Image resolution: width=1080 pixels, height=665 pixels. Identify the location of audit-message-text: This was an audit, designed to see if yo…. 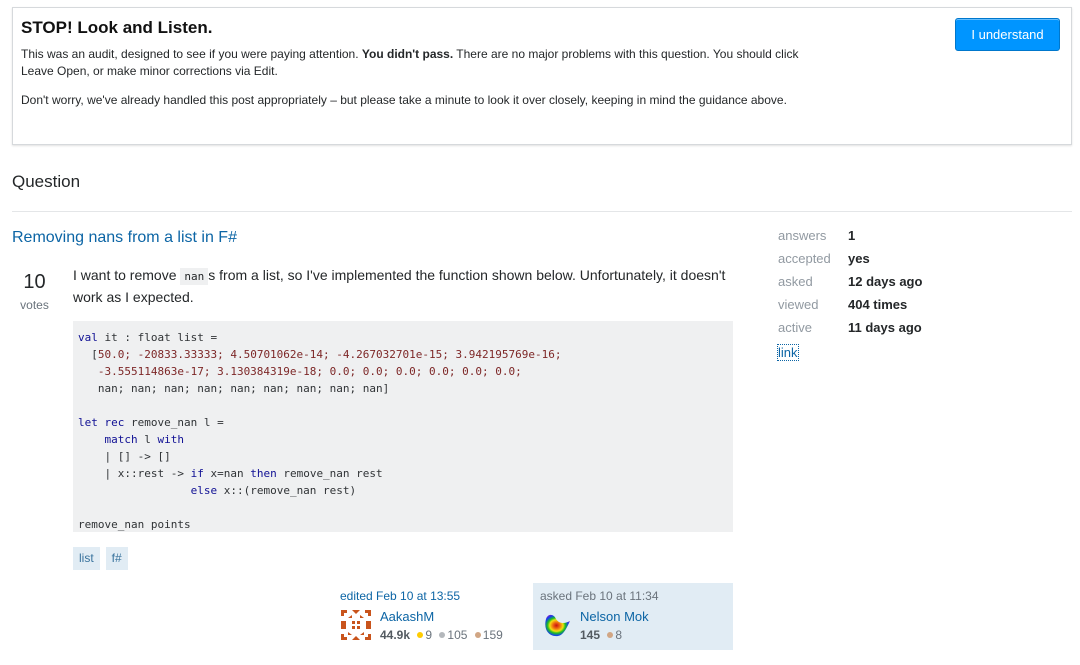
(191, 54).